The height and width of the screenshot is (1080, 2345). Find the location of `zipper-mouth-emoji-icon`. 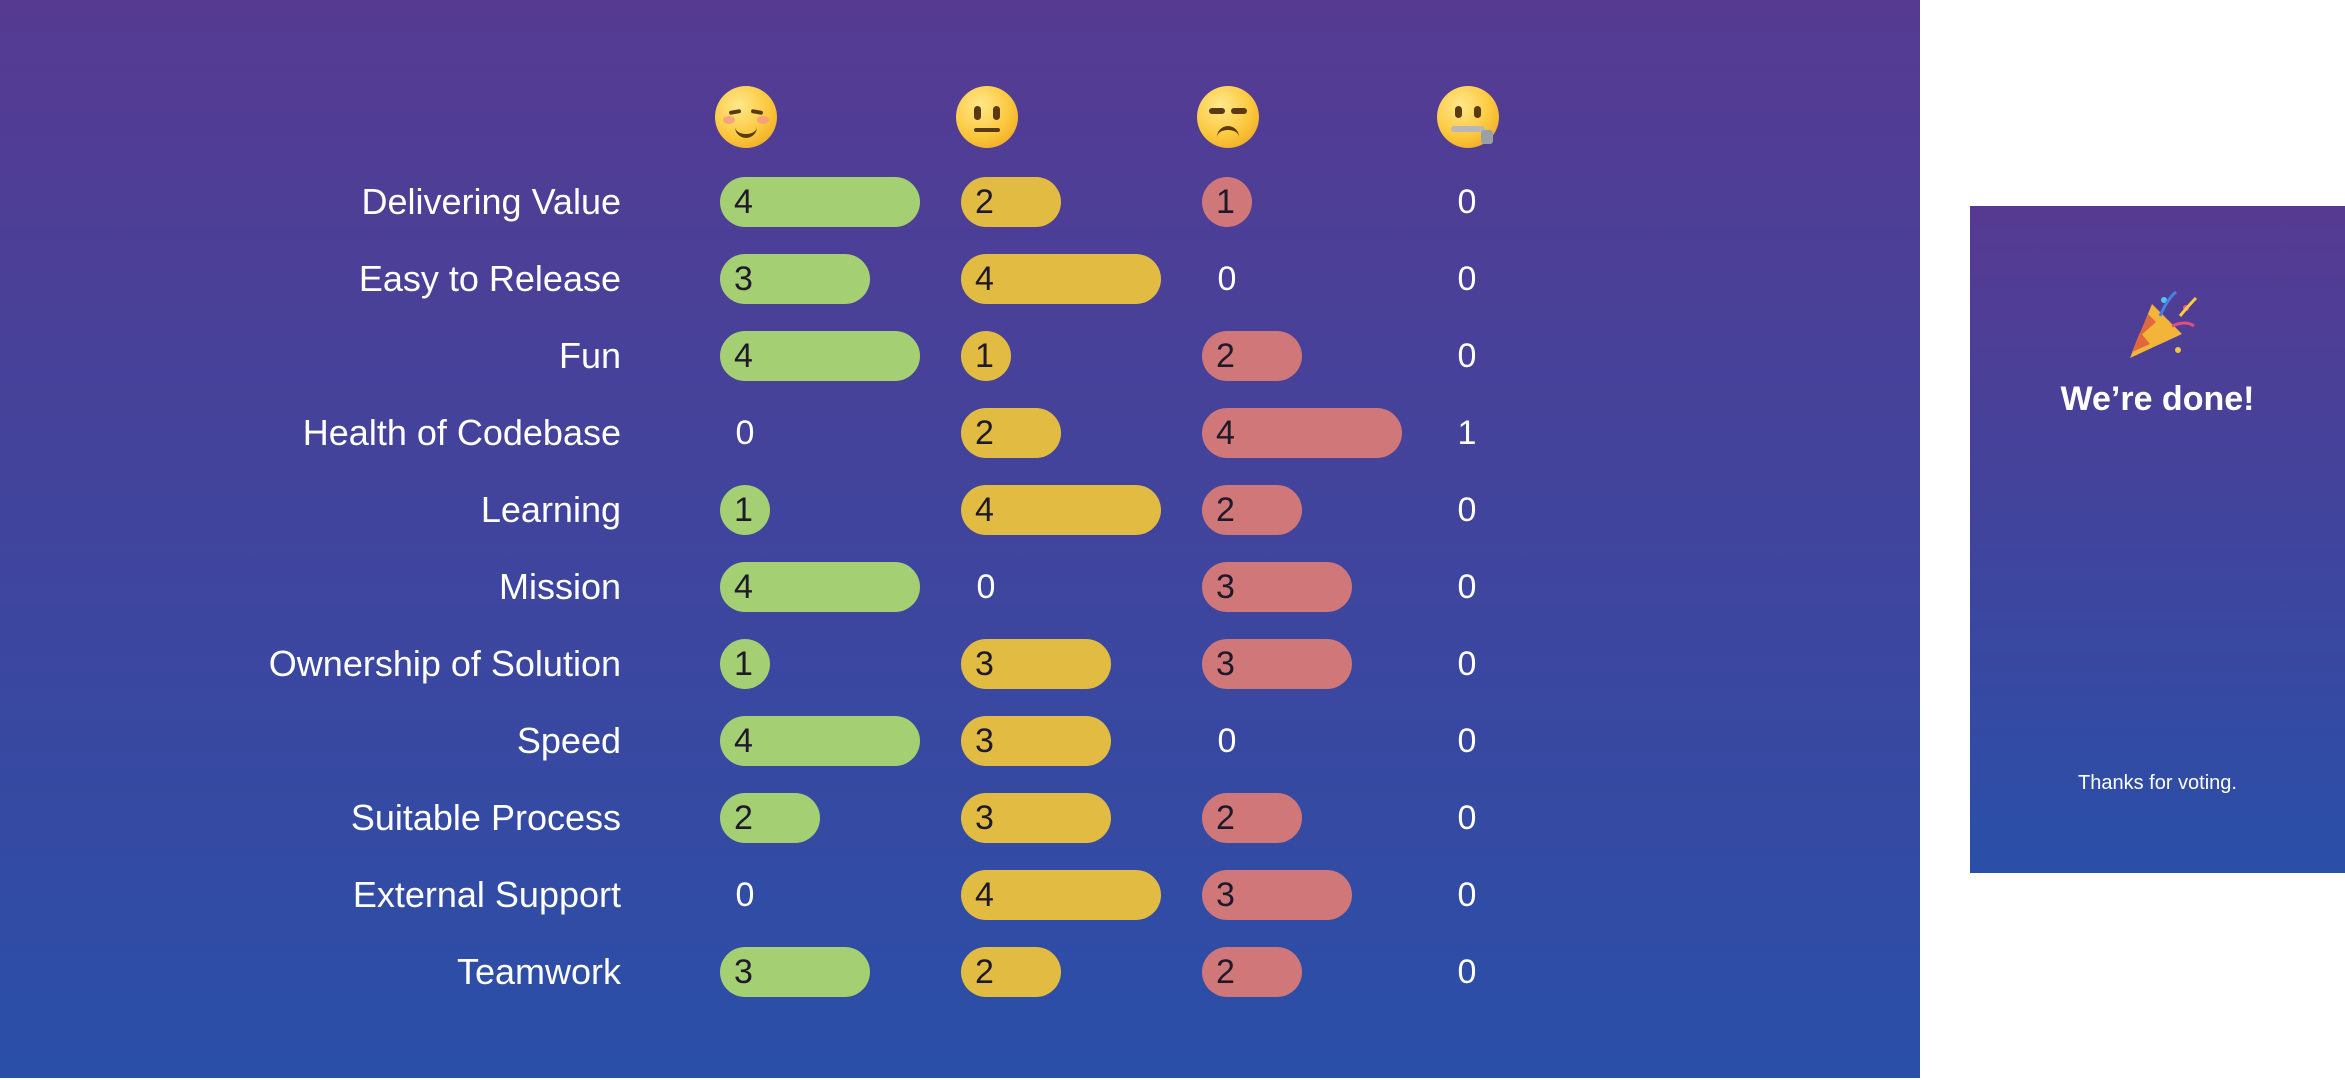

zipper-mouth-emoji-icon is located at coordinates (1468, 117).